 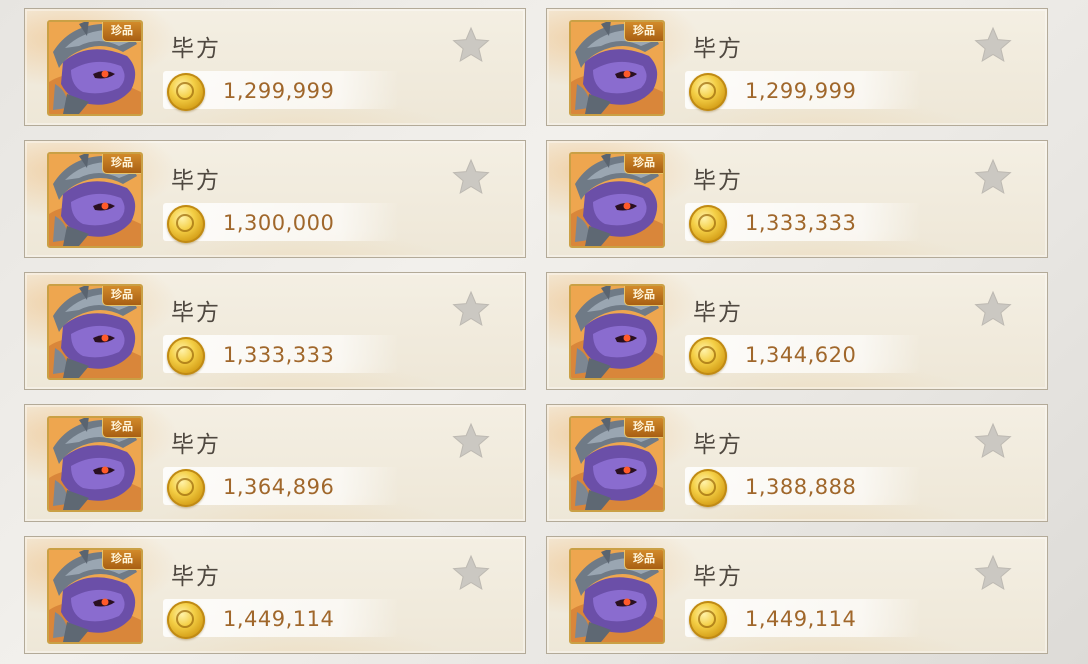 What do you see at coordinates (279, 487) in the screenshot?
I see `item-price: 1,364,896` at bounding box center [279, 487].